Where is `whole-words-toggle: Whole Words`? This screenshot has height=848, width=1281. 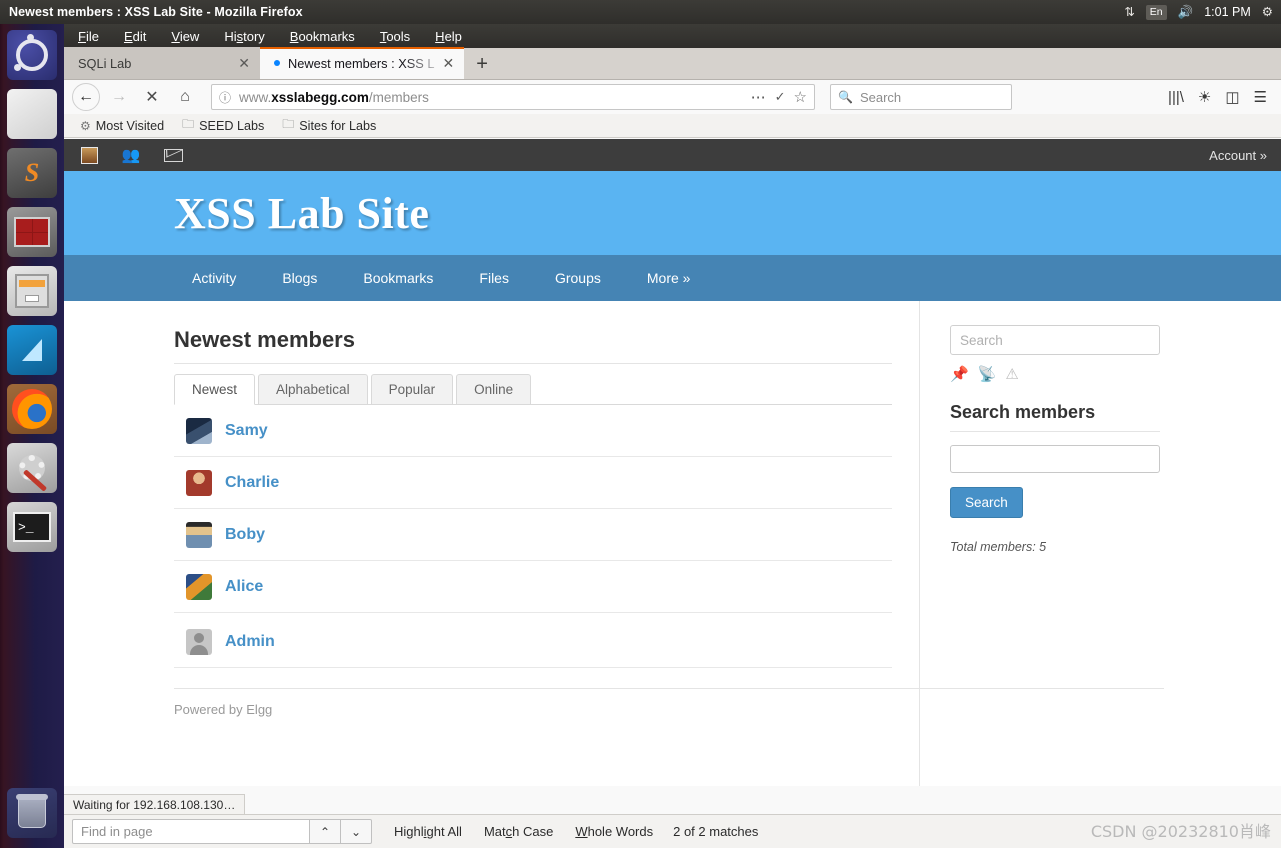 whole-words-toggle: Whole Words is located at coordinates (614, 831).